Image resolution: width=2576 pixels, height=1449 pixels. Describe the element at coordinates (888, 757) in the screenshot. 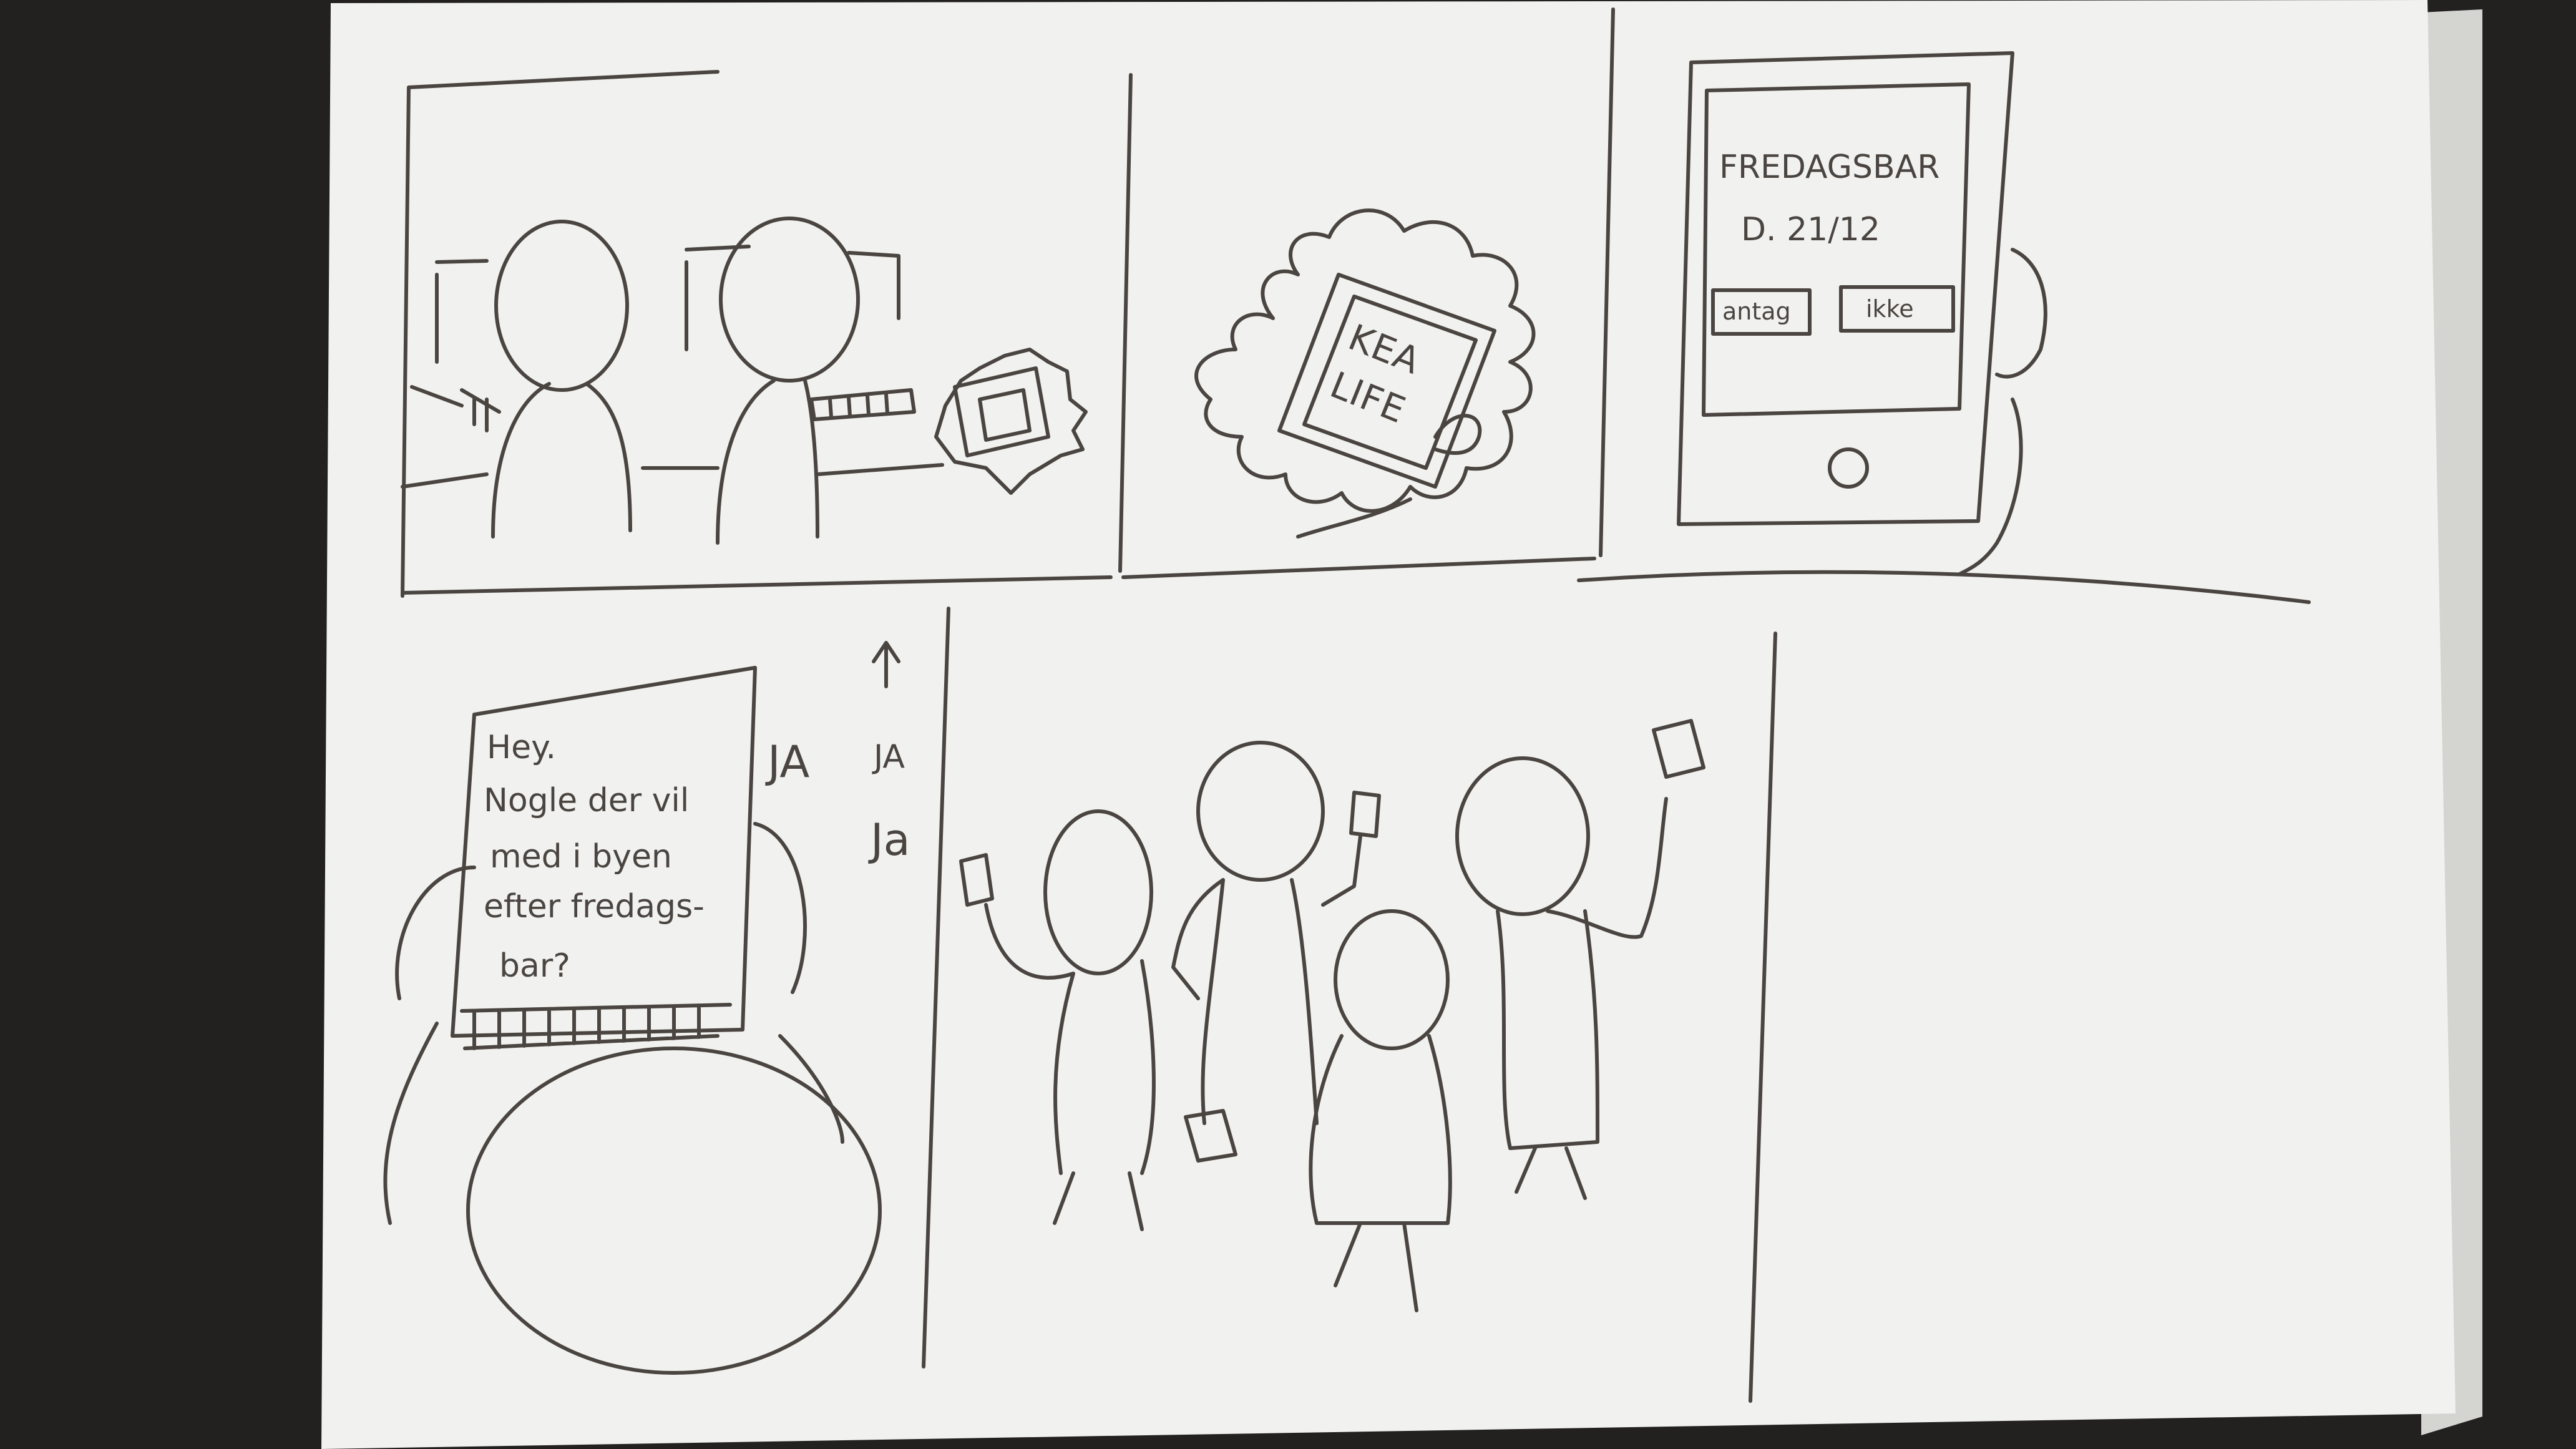

I see `reply-ja-2: JA` at that location.